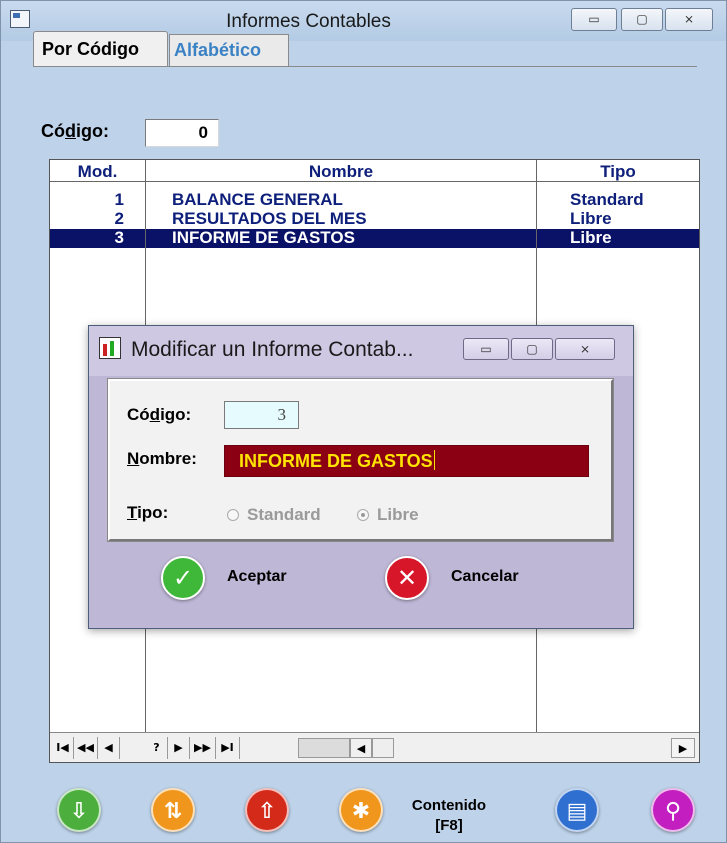  Describe the element at coordinates (594, 19) in the screenshot. I see `minimize-button: ▭` at that location.